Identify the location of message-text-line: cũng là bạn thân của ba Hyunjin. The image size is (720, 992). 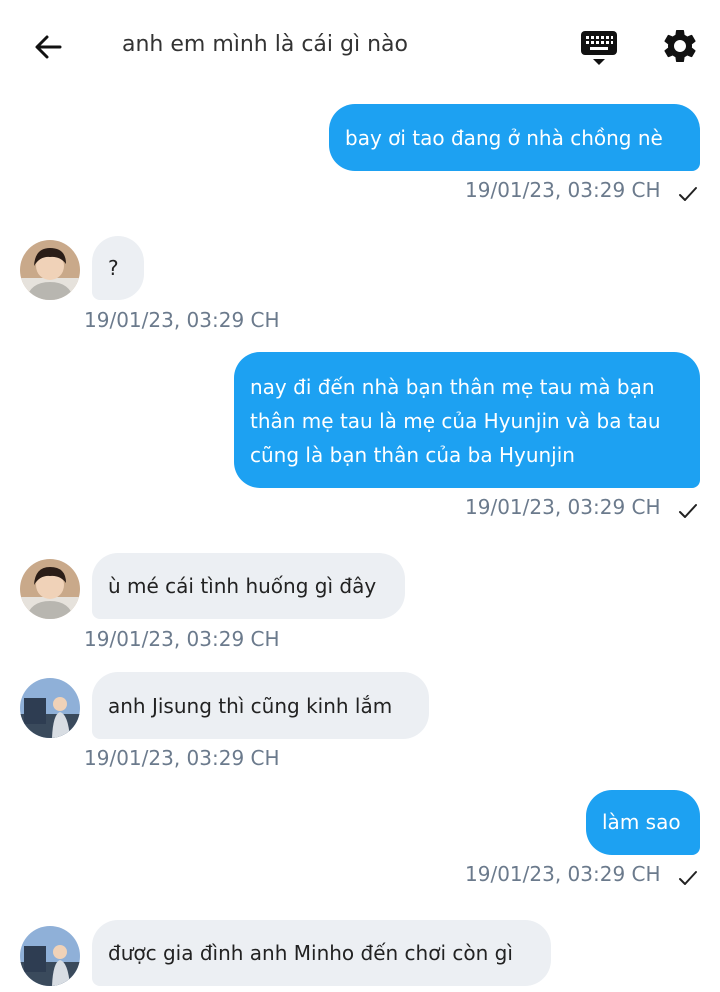
(412, 455).